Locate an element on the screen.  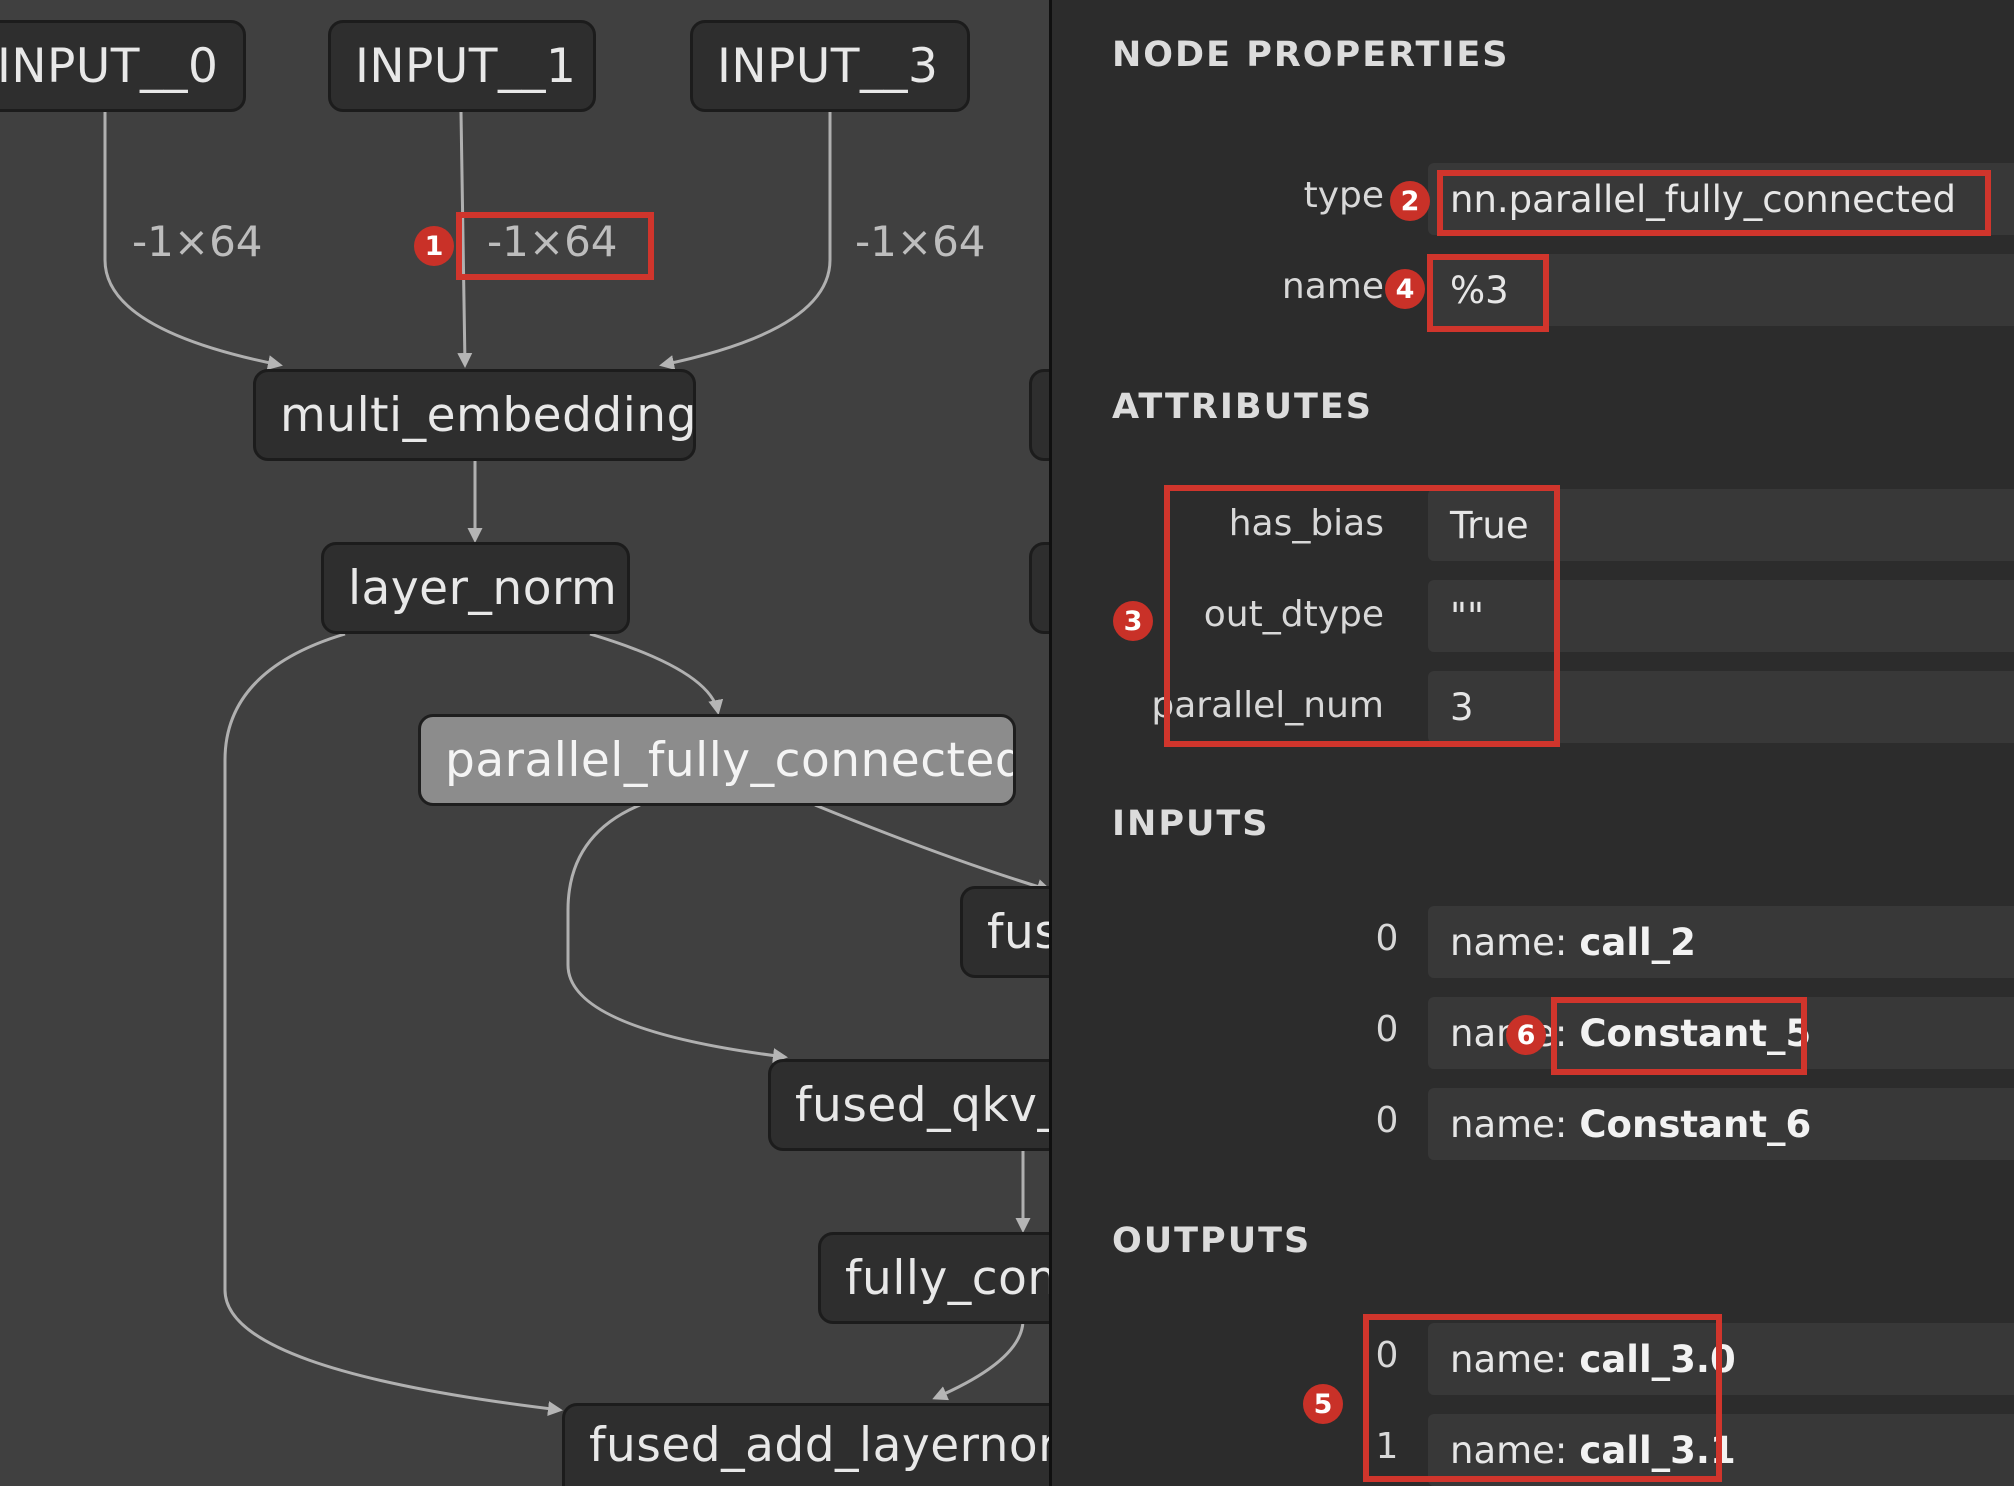
node-multi-embedding: multi_embedding is located at coordinates (474, 415).